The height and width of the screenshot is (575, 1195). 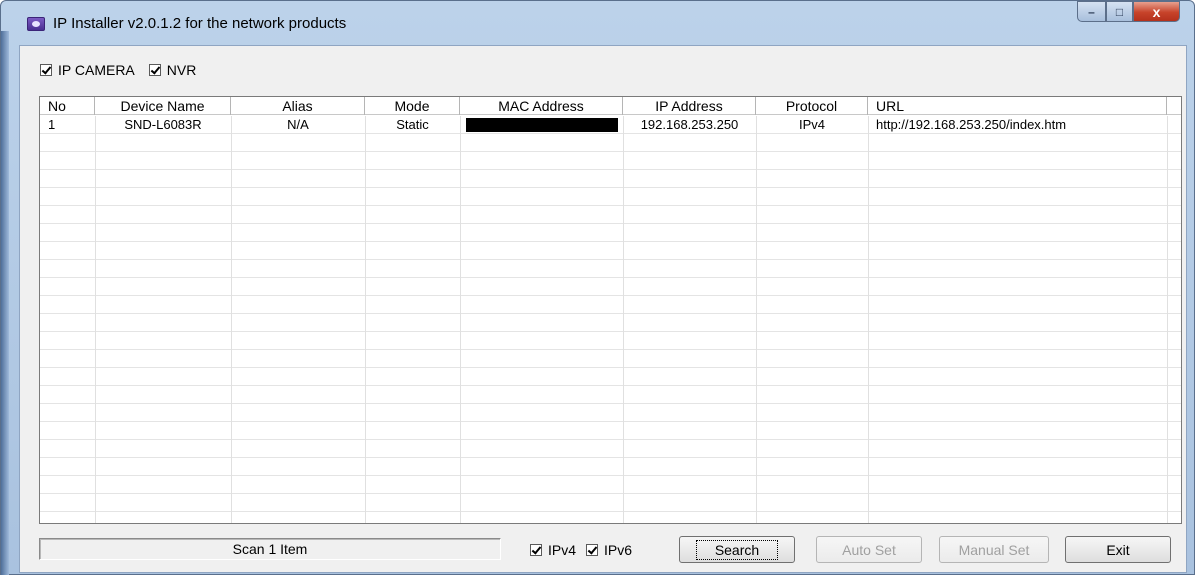 I want to click on cell-no: 1, so click(x=52, y=124).